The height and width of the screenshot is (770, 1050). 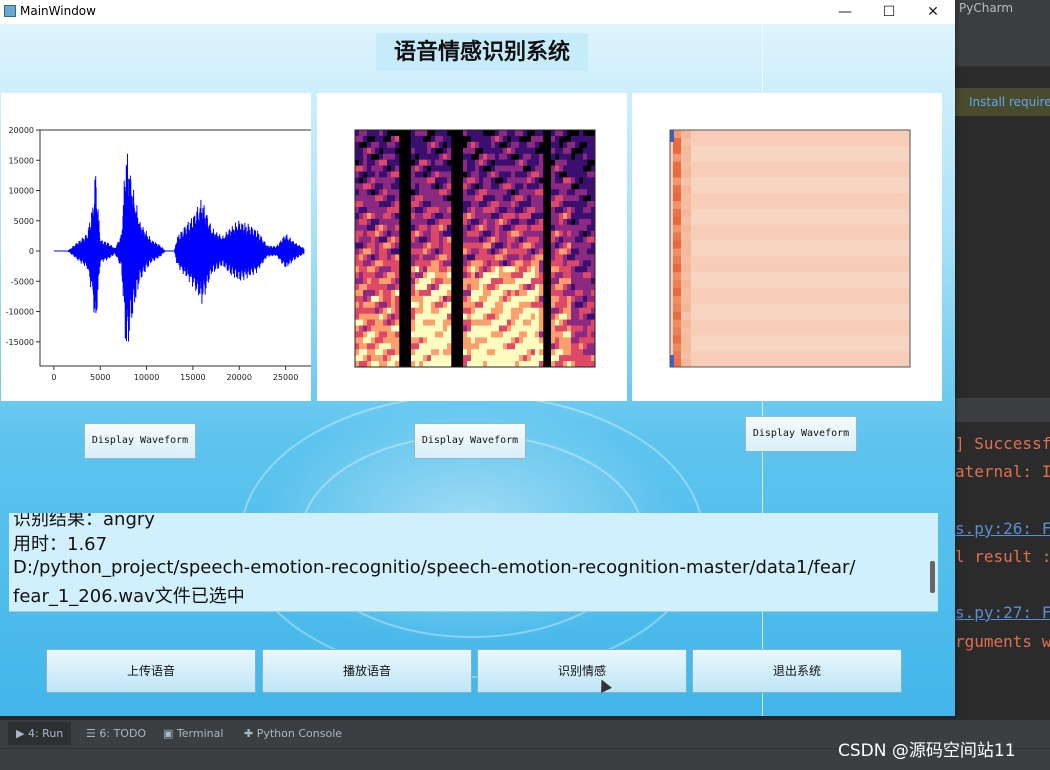 I want to click on window-titlebar: MainWindow — ☐ ✕, so click(x=477, y=12).